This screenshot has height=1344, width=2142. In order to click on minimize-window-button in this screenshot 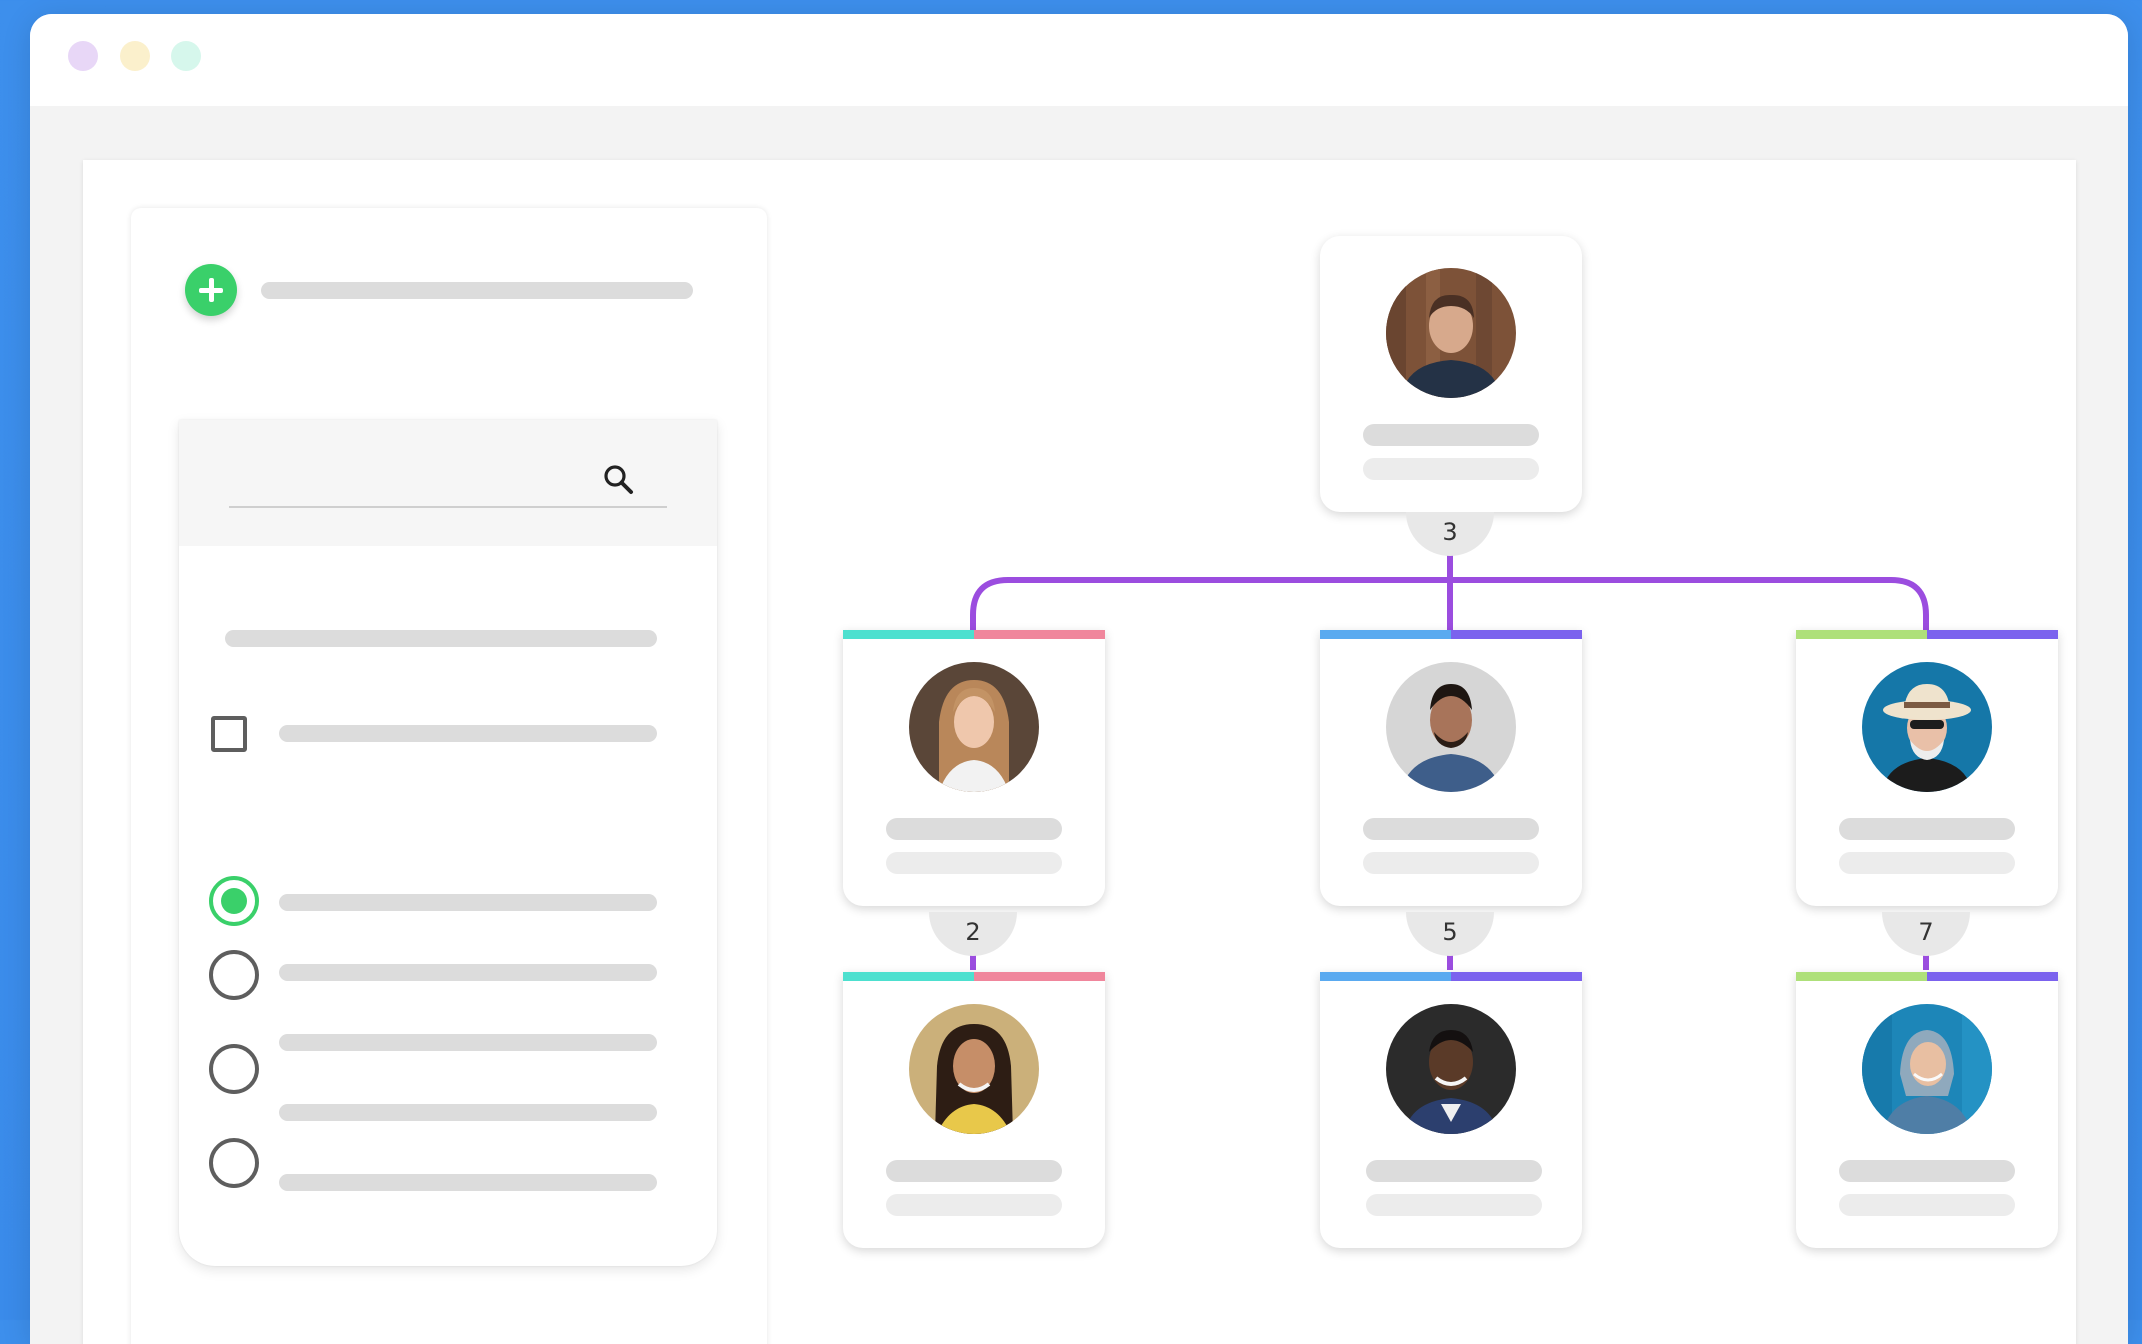, I will do `click(135, 56)`.